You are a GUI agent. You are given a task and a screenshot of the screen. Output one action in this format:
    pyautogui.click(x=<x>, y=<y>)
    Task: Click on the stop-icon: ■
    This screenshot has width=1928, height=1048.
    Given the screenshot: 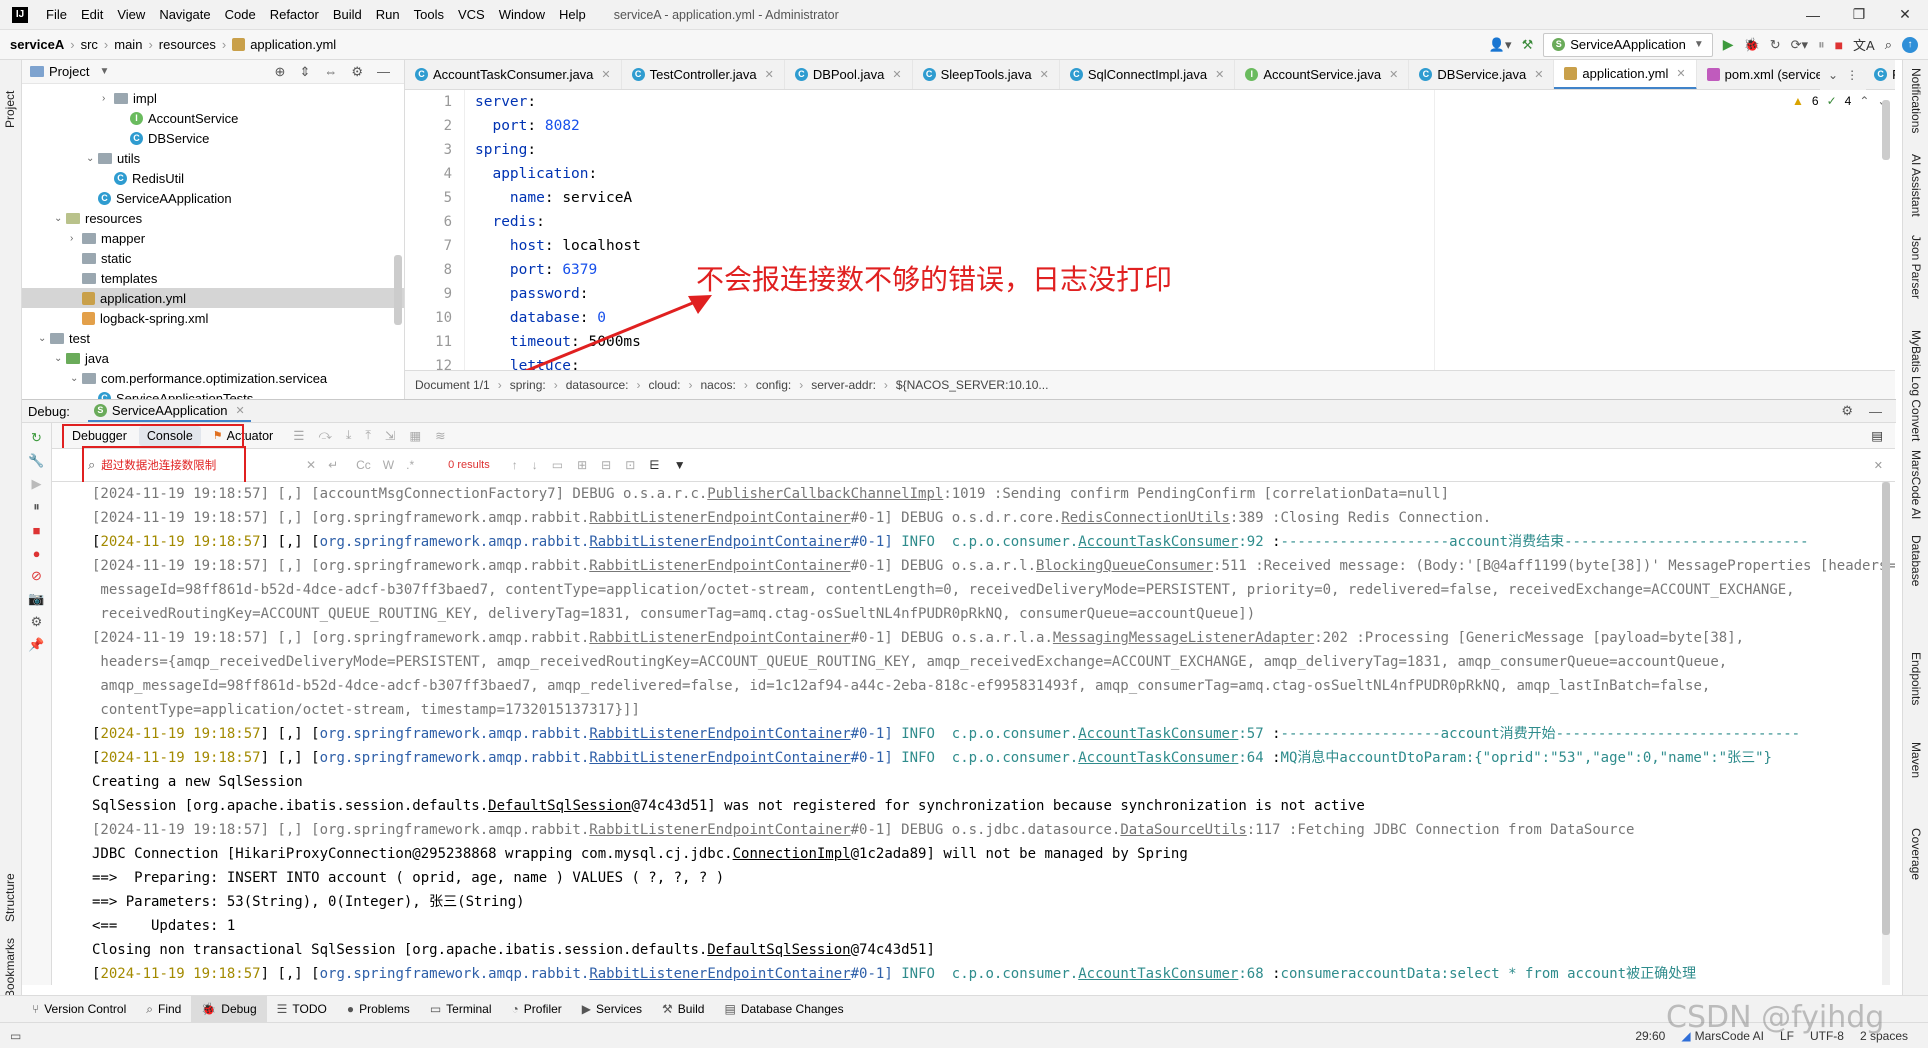 What is the action you would take?
    pyautogui.click(x=1839, y=45)
    